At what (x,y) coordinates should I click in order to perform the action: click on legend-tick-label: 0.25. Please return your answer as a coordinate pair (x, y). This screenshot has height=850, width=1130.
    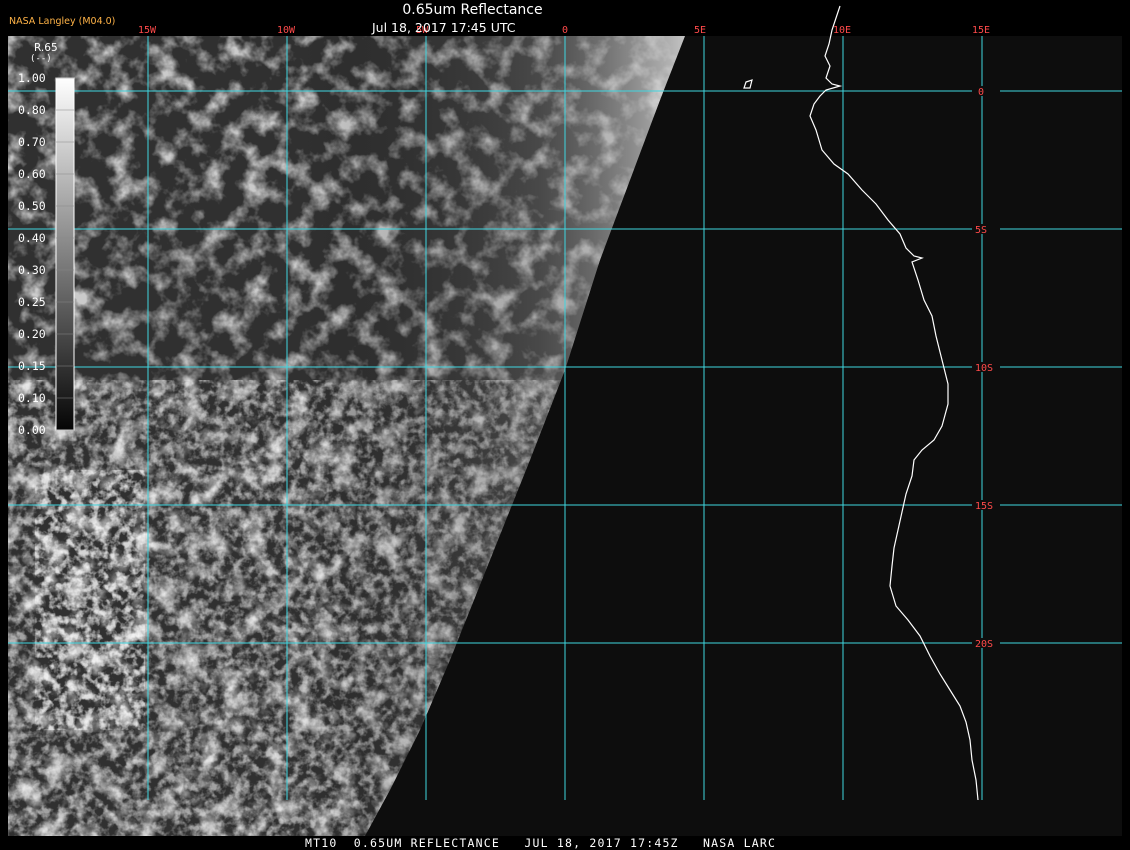
    Looking at the image, I should click on (32, 302).